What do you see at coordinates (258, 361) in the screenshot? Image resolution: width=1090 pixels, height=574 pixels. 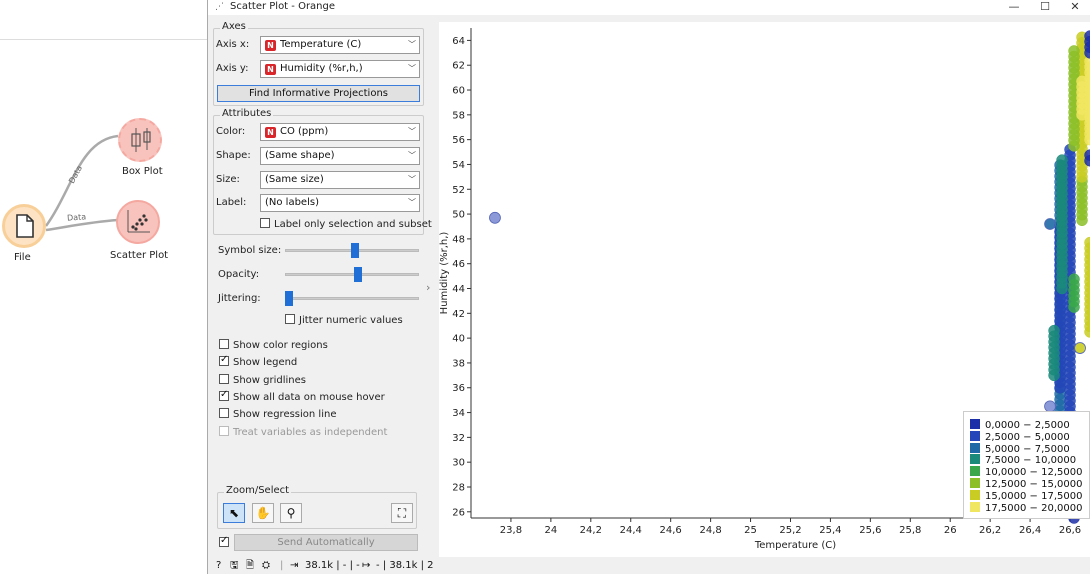 I see `option-checkbox: Show legend` at bounding box center [258, 361].